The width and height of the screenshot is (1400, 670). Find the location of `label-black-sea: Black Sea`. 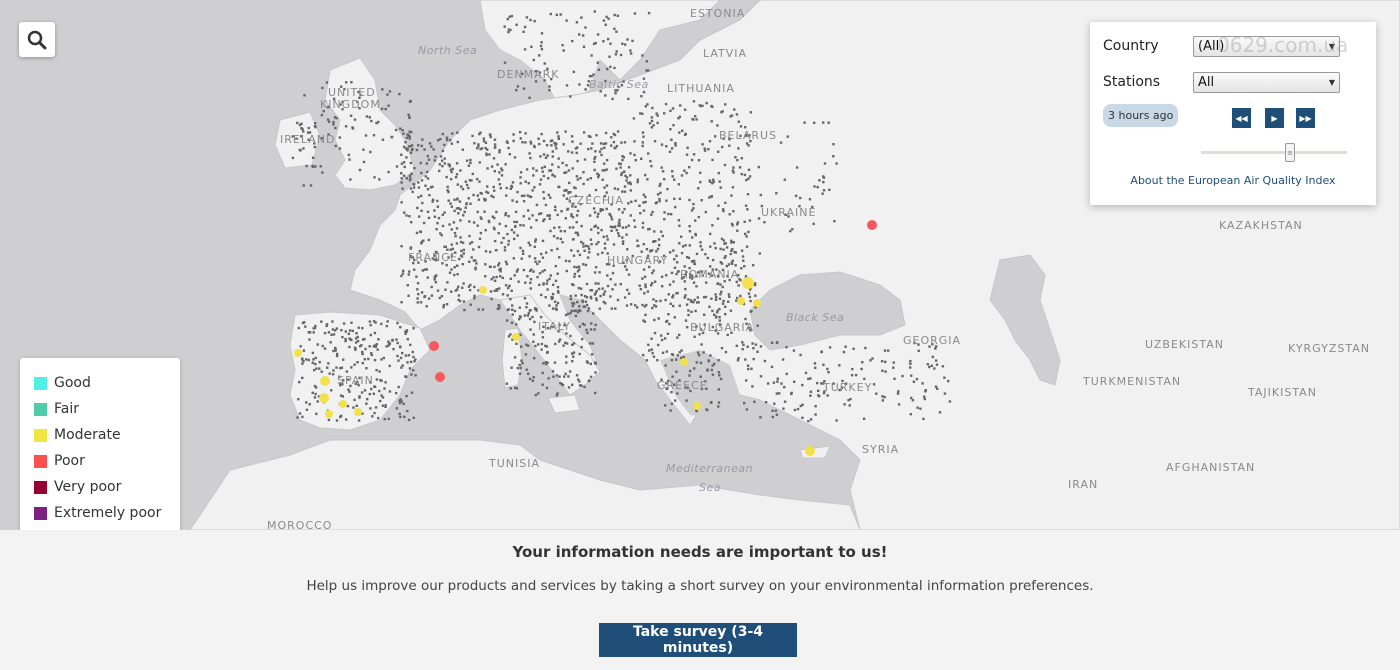

label-black-sea: Black Sea is located at coordinates (815, 317).